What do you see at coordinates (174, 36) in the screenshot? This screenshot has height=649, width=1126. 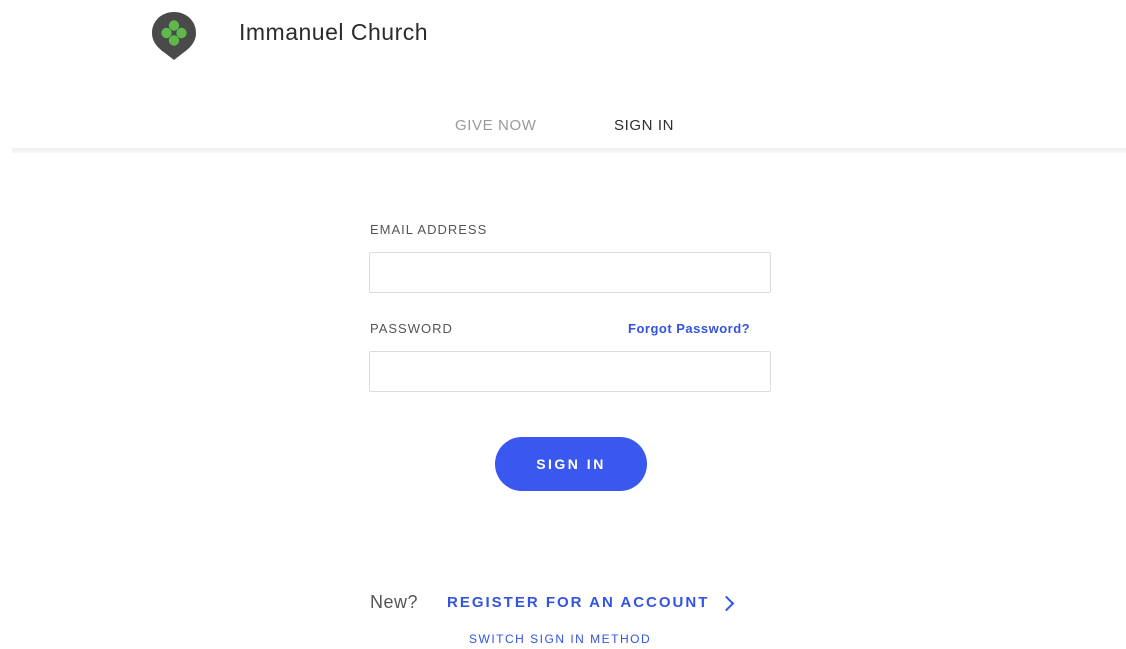 I see `clover-pin-icon` at bounding box center [174, 36].